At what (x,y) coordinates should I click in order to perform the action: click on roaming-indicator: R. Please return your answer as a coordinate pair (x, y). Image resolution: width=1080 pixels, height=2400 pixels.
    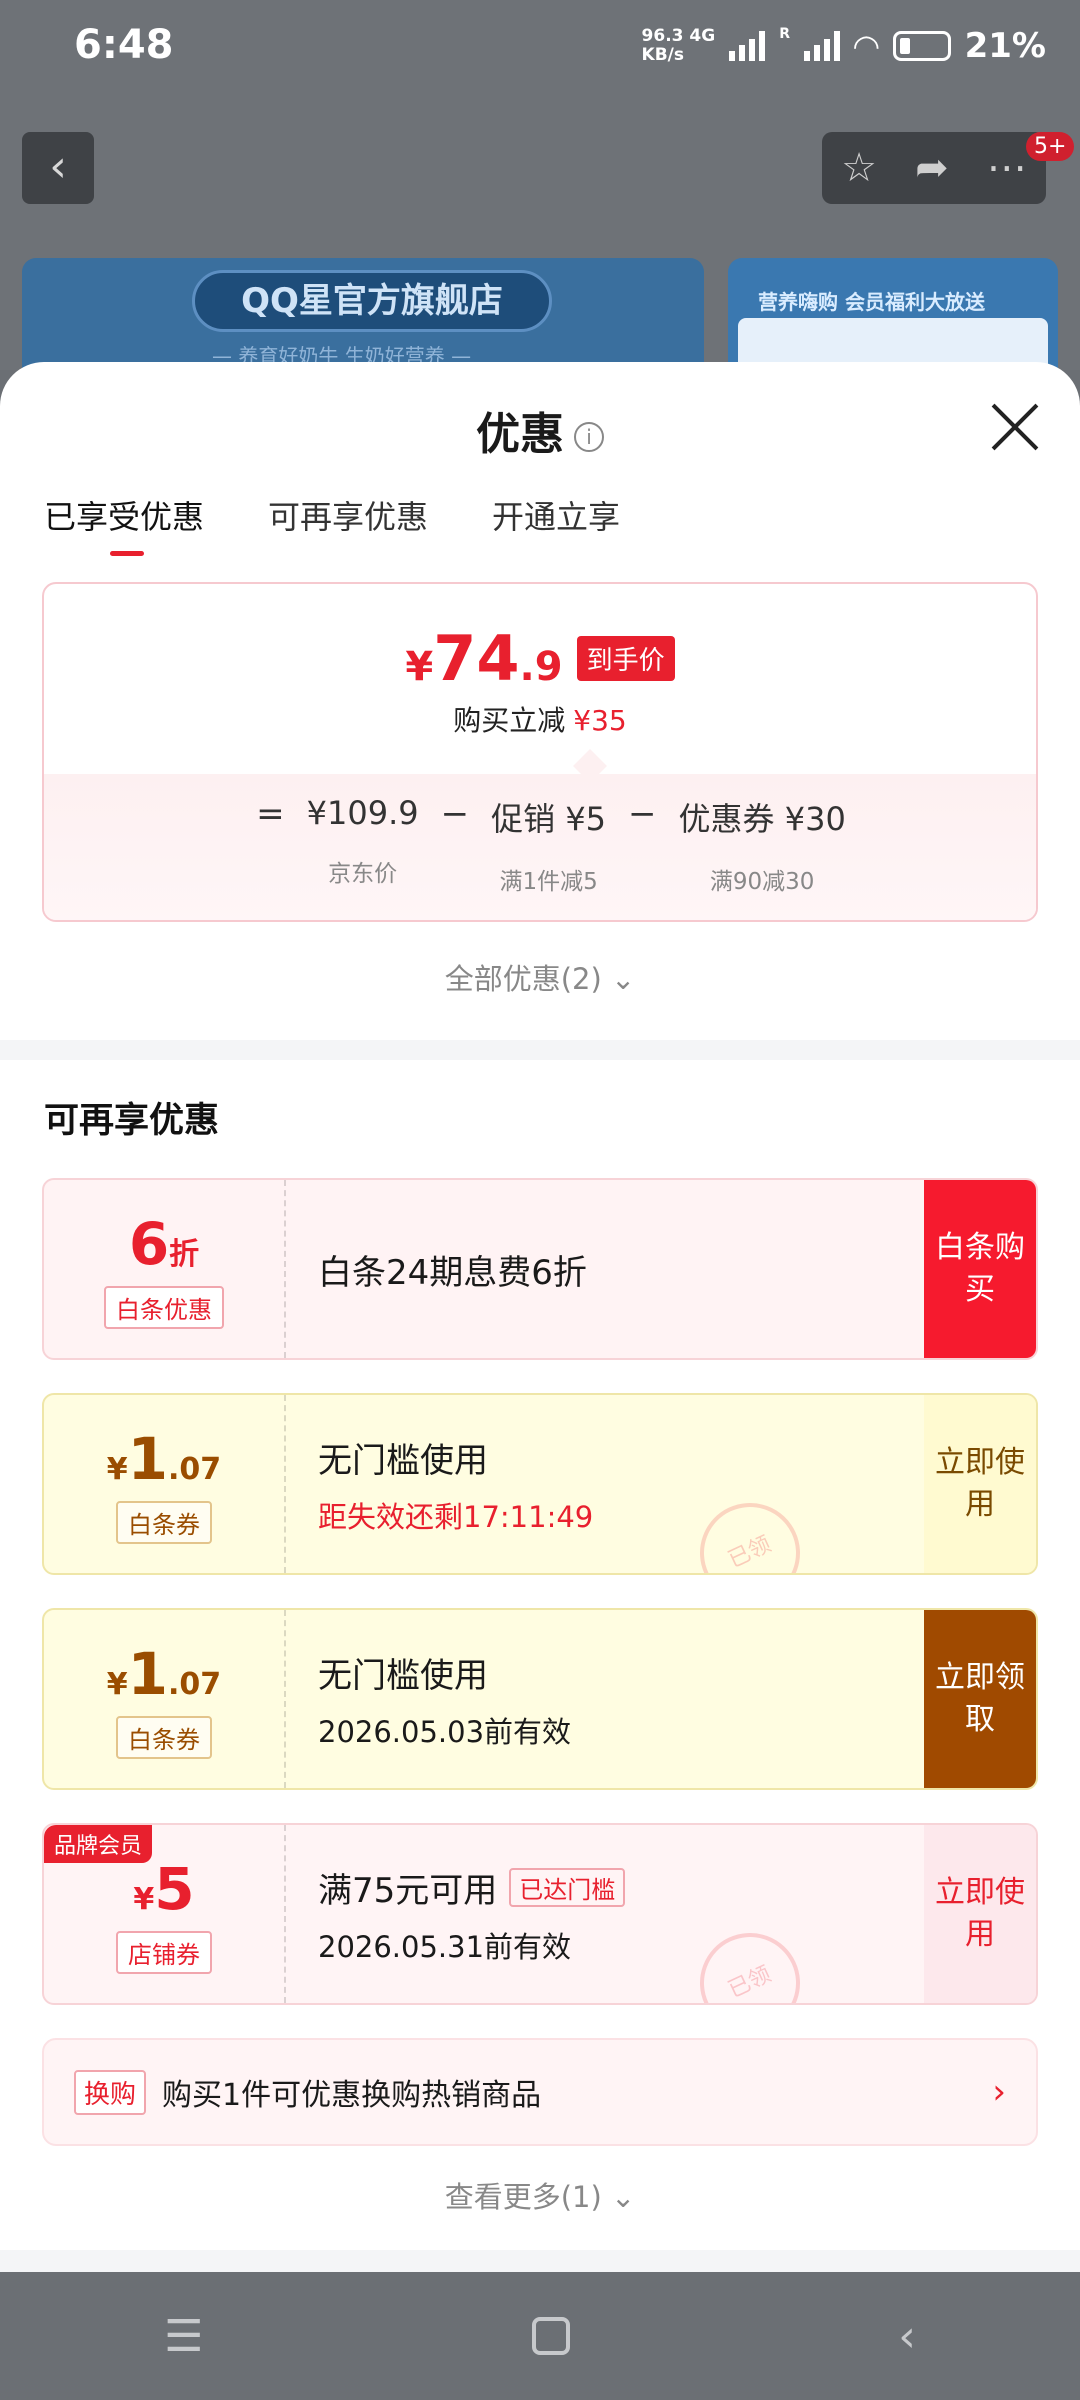
    Looking at the image, I should click on (784, 34).